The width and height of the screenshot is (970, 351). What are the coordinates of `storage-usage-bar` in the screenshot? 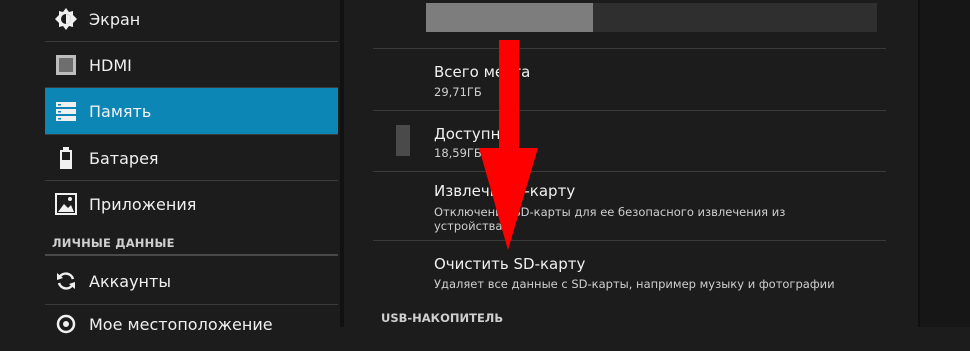 It's located at (651, 17).